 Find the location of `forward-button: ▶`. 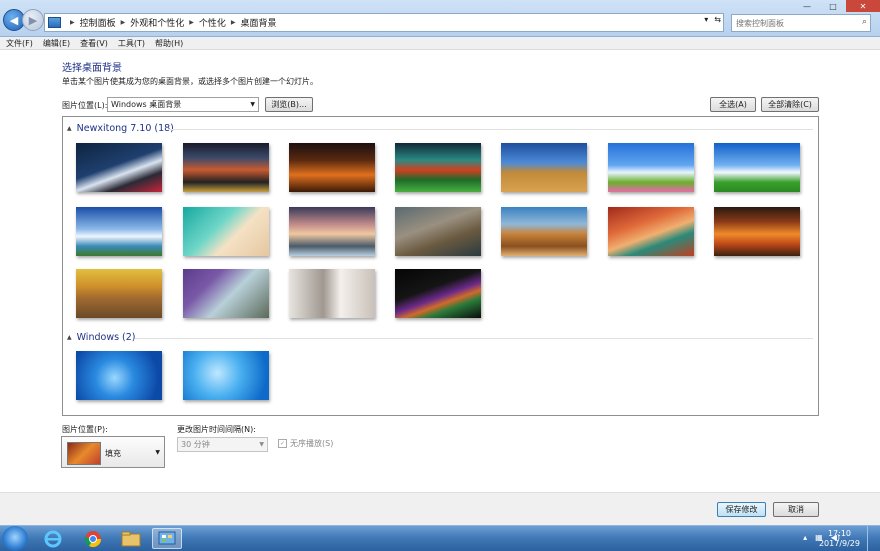

forward-button: ▶ is located at coordinates (33, 20).